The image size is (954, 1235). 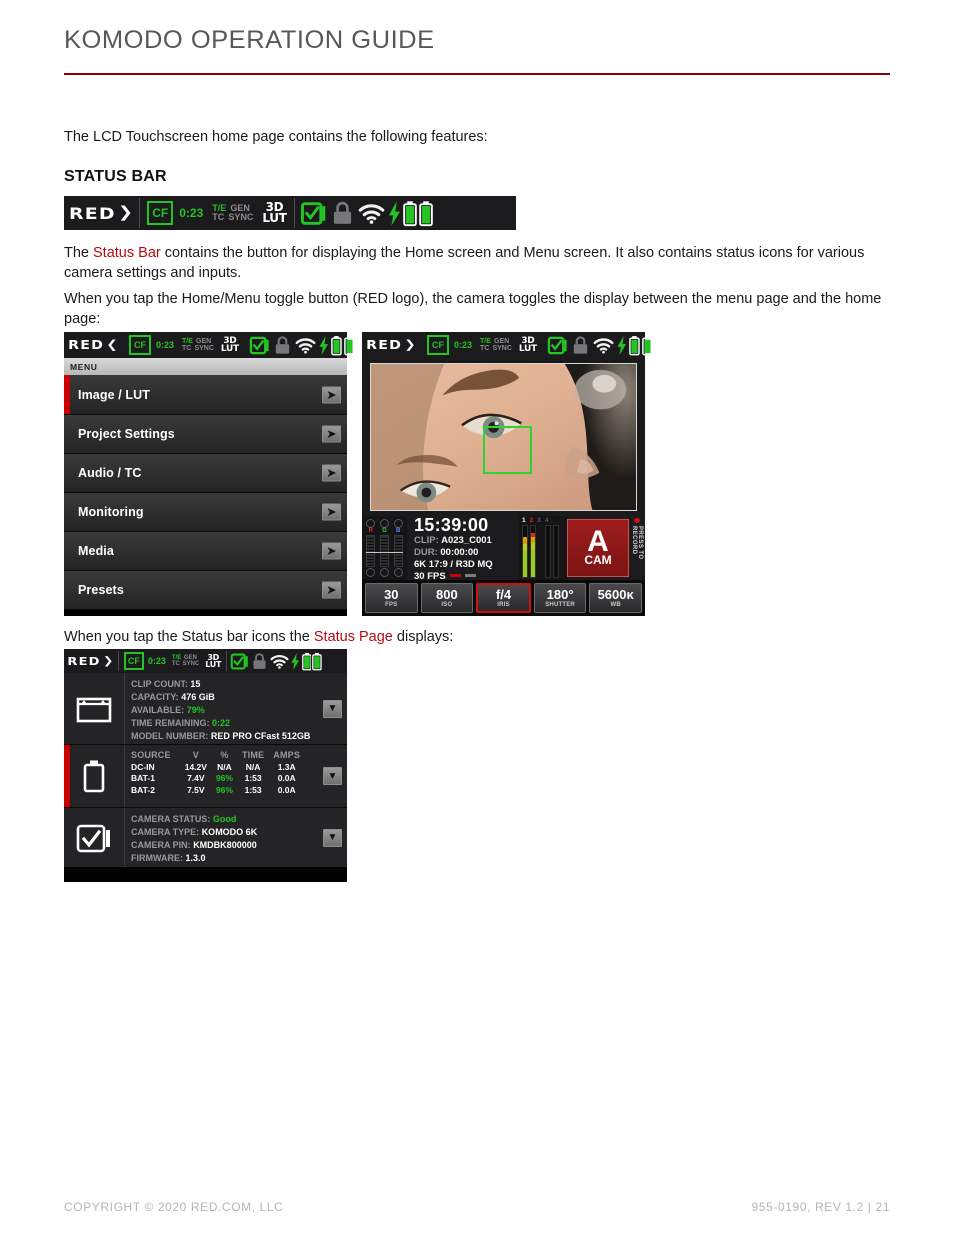 What do you see at coordinates (205, 434) in the screenshot?
I see `menu-item-project-settings: Project Settings ➤` at bounding box center [205, 434].